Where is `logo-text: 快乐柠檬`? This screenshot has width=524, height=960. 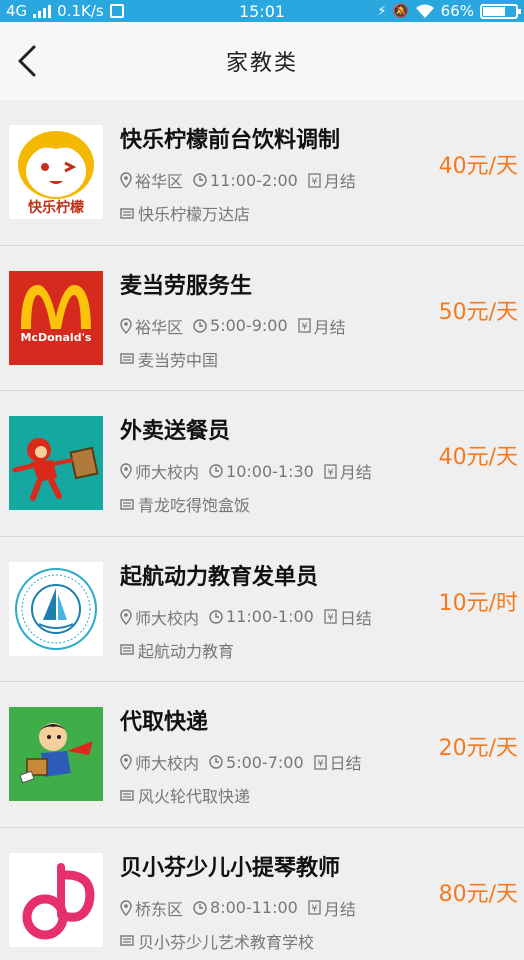
logo-text: 快乐柠檬 is located at coordinates (56, 208).